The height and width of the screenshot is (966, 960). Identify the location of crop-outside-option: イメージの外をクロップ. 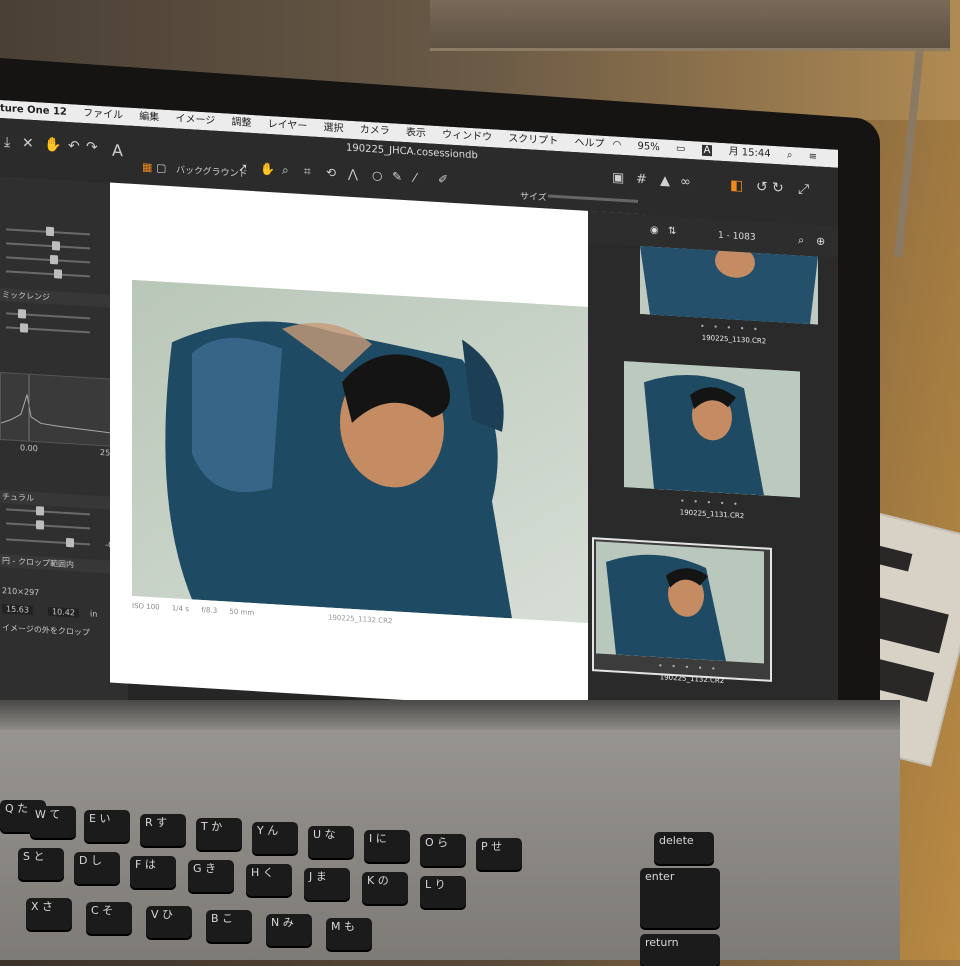
(46, 630).